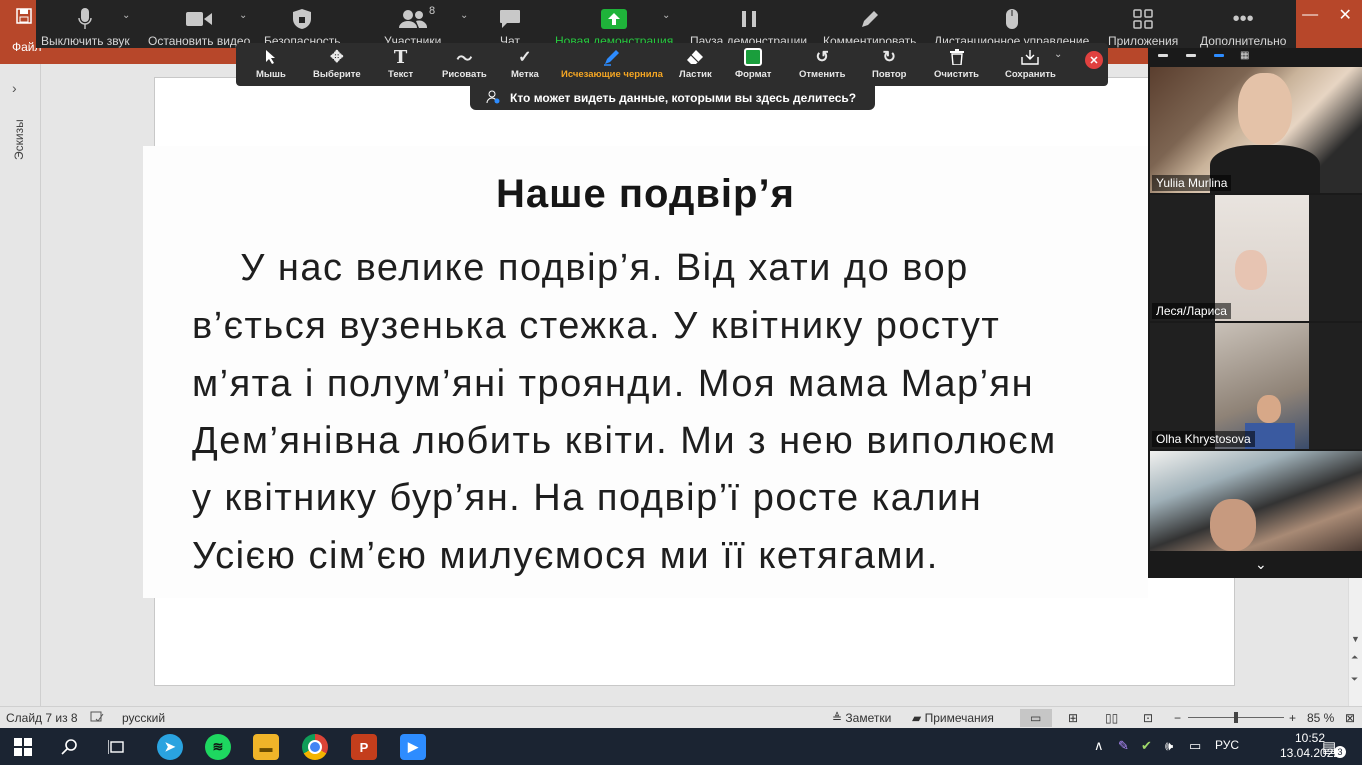 The image size is (1362, 765). Describe the element at coordinates (170, 747) in the screenshot. I see `telegram-icon: ➤` at that location.